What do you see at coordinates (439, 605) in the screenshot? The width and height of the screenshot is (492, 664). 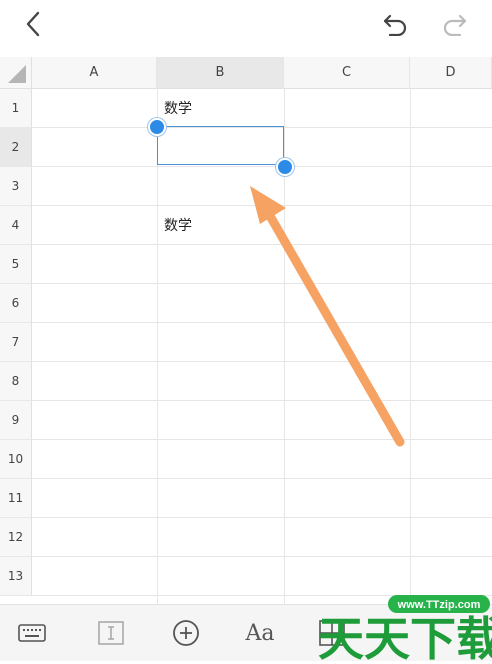 I see `watermark-url: www.TTzip.com` at bounding box center [439, 605].